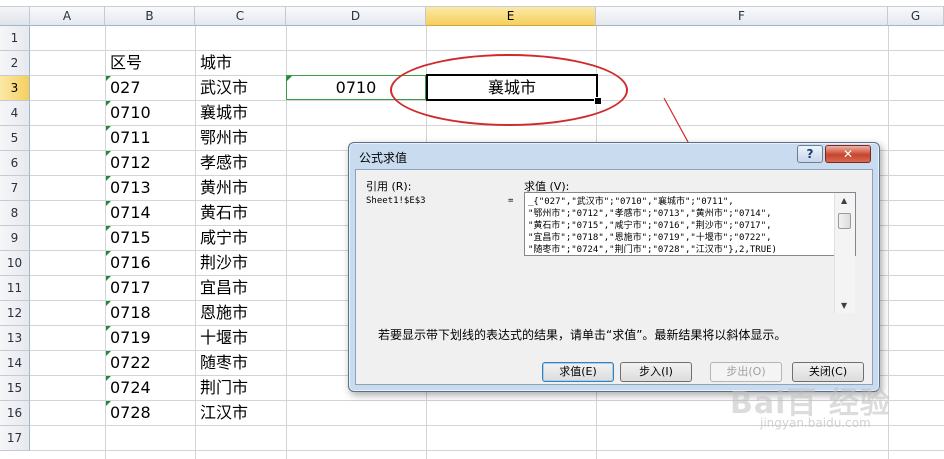 The height and width of the screenshot is (459, 944). What do you see at coordinates (15, 313) in the screenshot?
I see `row-header-12: 12` at bounding box center [15, 313].